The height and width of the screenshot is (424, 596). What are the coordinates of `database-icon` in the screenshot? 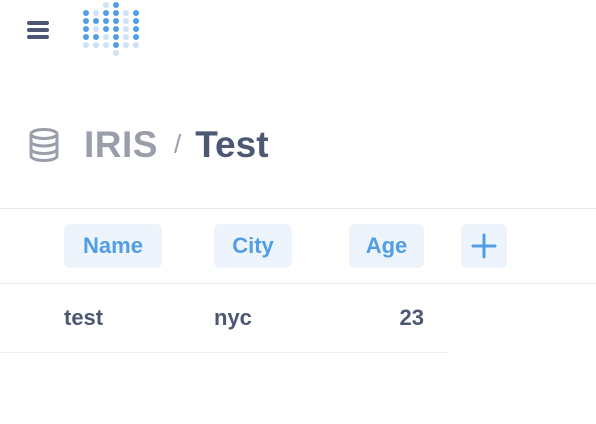 It's located at (44, 145).